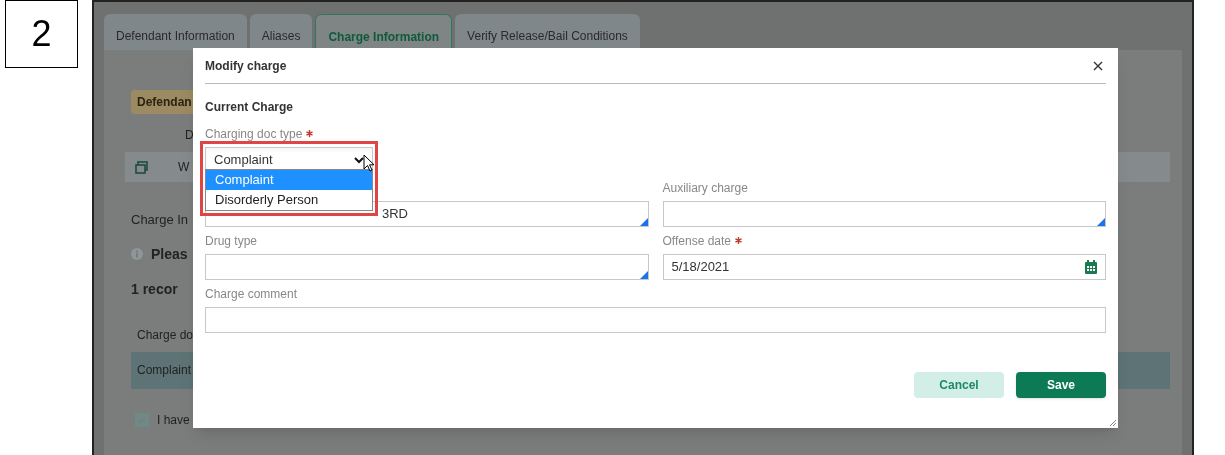 This screenshot has height=455, width=1225. Describe the element at coordinates (246, 66) in the screenshot. I see `dialog-title: Modify charge` at that location.